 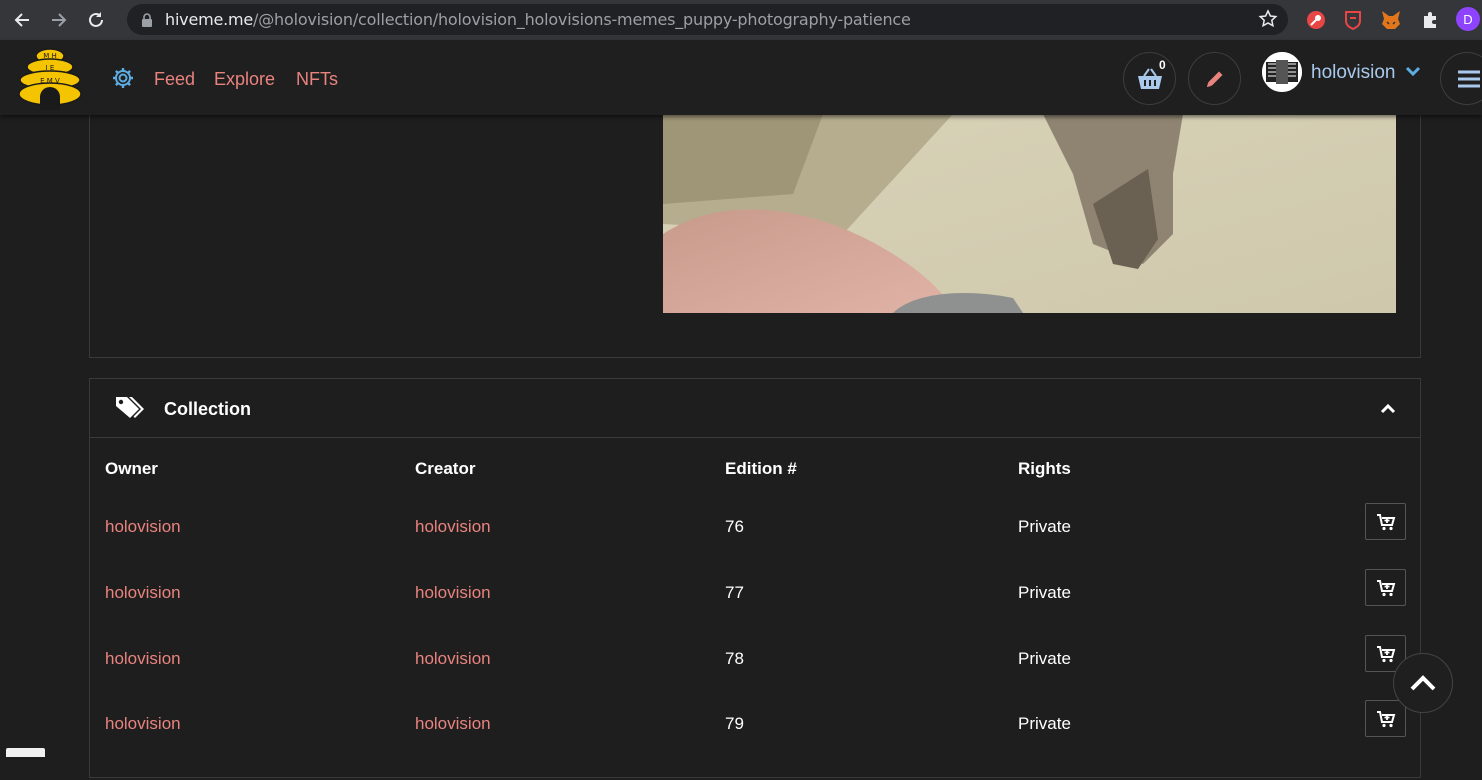 I want to click on forward-button, so click(x=59, y=20).